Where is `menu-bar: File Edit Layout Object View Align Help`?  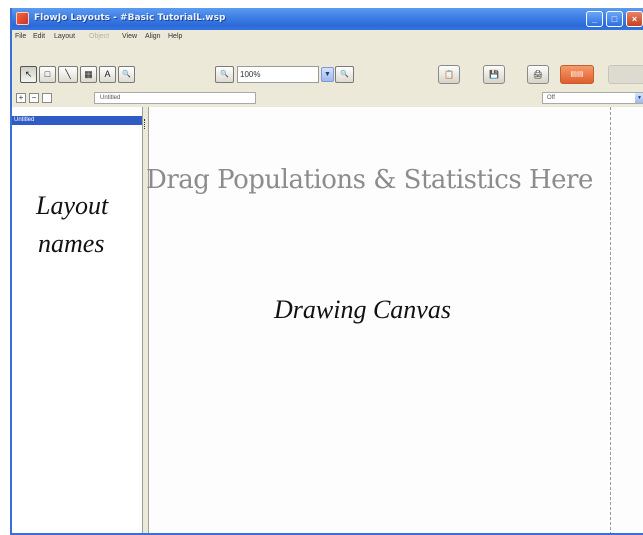
menu-bar: File Edit Layout Object View Align Help is located at coordinates (327, 37).